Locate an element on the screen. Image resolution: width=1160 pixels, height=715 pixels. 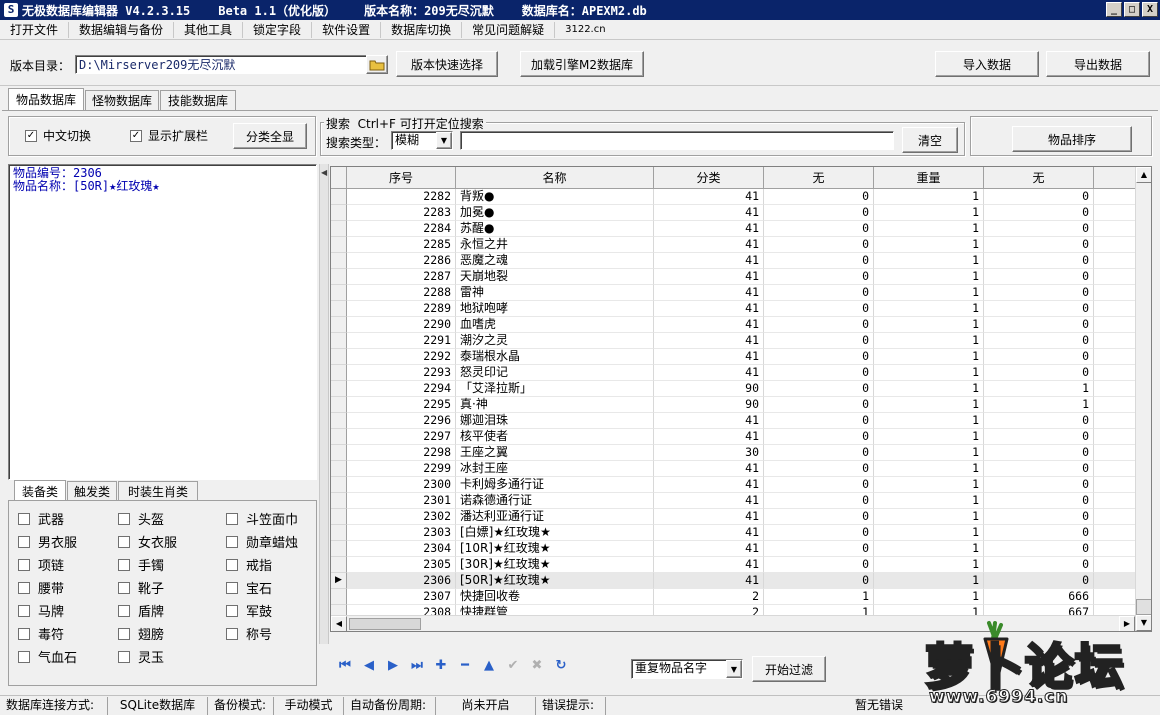
cell-index: 2288 is located at coordinates (401, 293).